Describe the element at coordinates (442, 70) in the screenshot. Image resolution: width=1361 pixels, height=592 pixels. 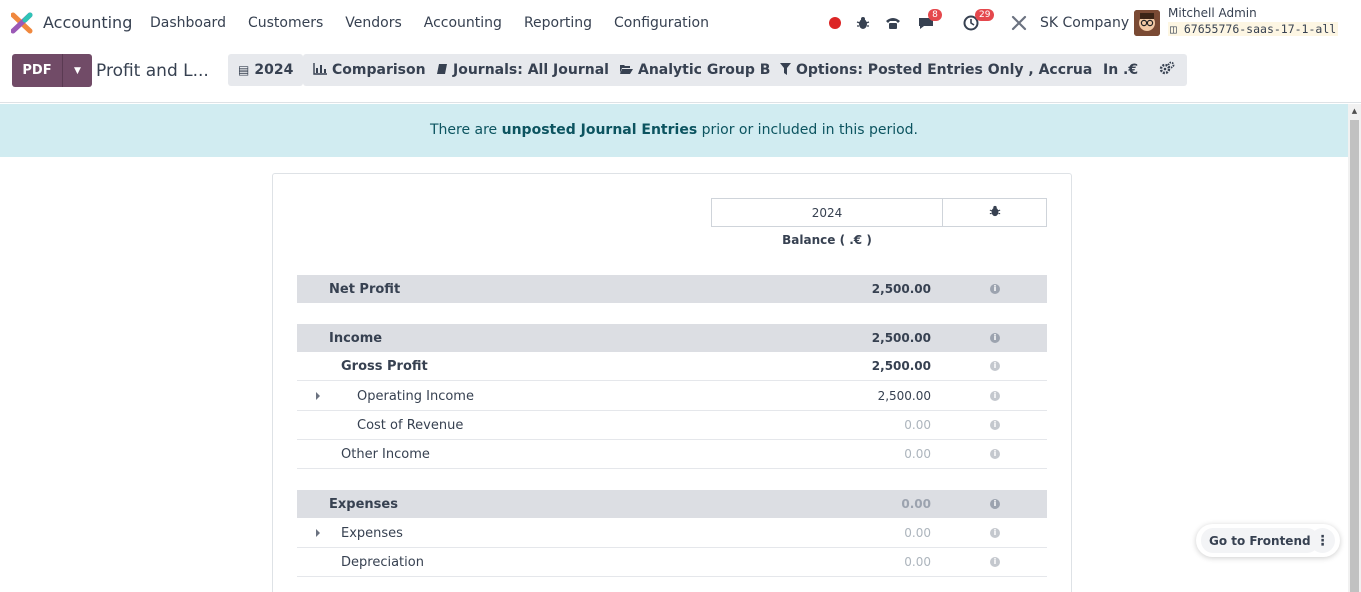
I see `book-icon` at that location.